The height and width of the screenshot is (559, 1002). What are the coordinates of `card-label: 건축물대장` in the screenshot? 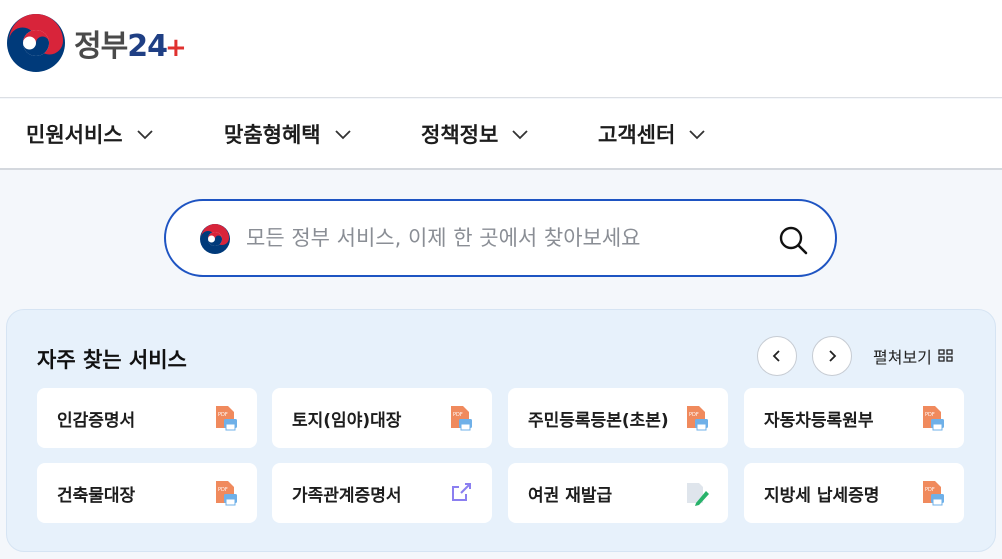 It's located at (96, 495).